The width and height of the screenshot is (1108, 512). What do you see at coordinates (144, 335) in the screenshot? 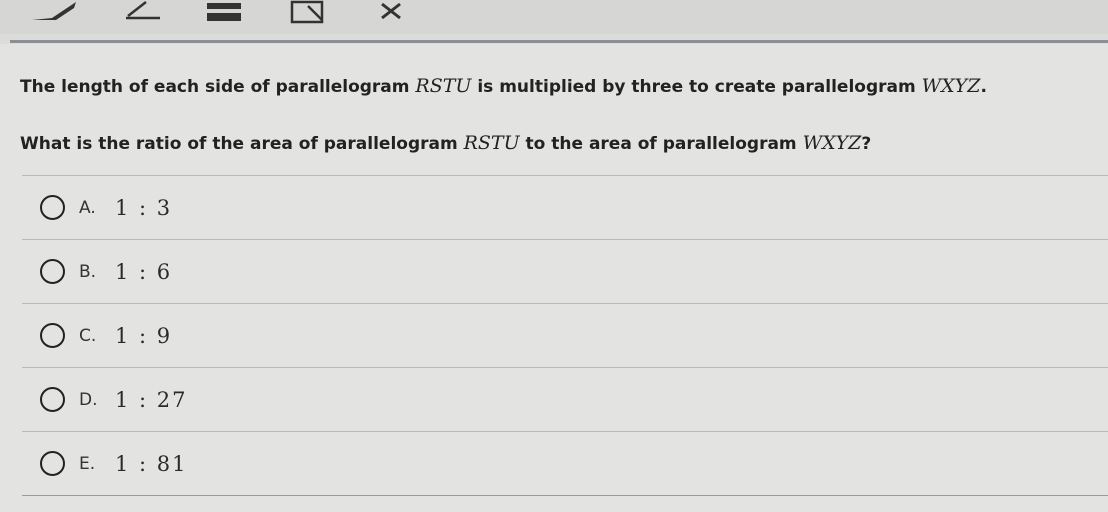
I see `choice-value: 1 : 9` at bounding box center [144, 335].